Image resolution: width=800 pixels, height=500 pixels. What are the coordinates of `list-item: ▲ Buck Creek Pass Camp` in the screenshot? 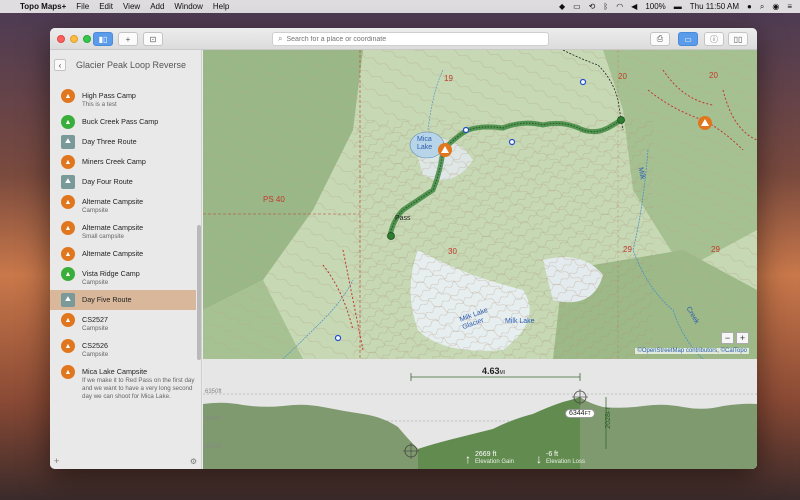 It's located at (123, 122).